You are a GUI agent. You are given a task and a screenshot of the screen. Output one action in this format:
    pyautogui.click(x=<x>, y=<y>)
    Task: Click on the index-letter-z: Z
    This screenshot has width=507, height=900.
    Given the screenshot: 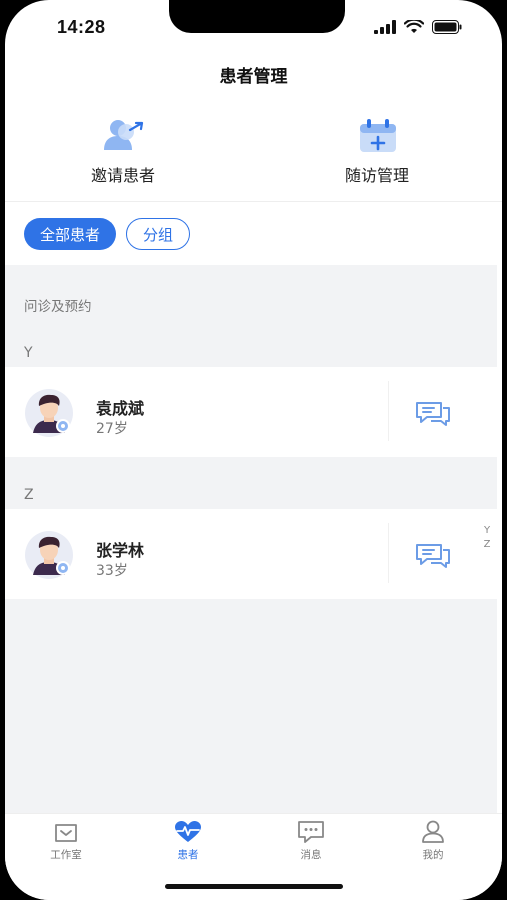 What is the action you would take?
    pyautogui.click(x=487, y=545)
    